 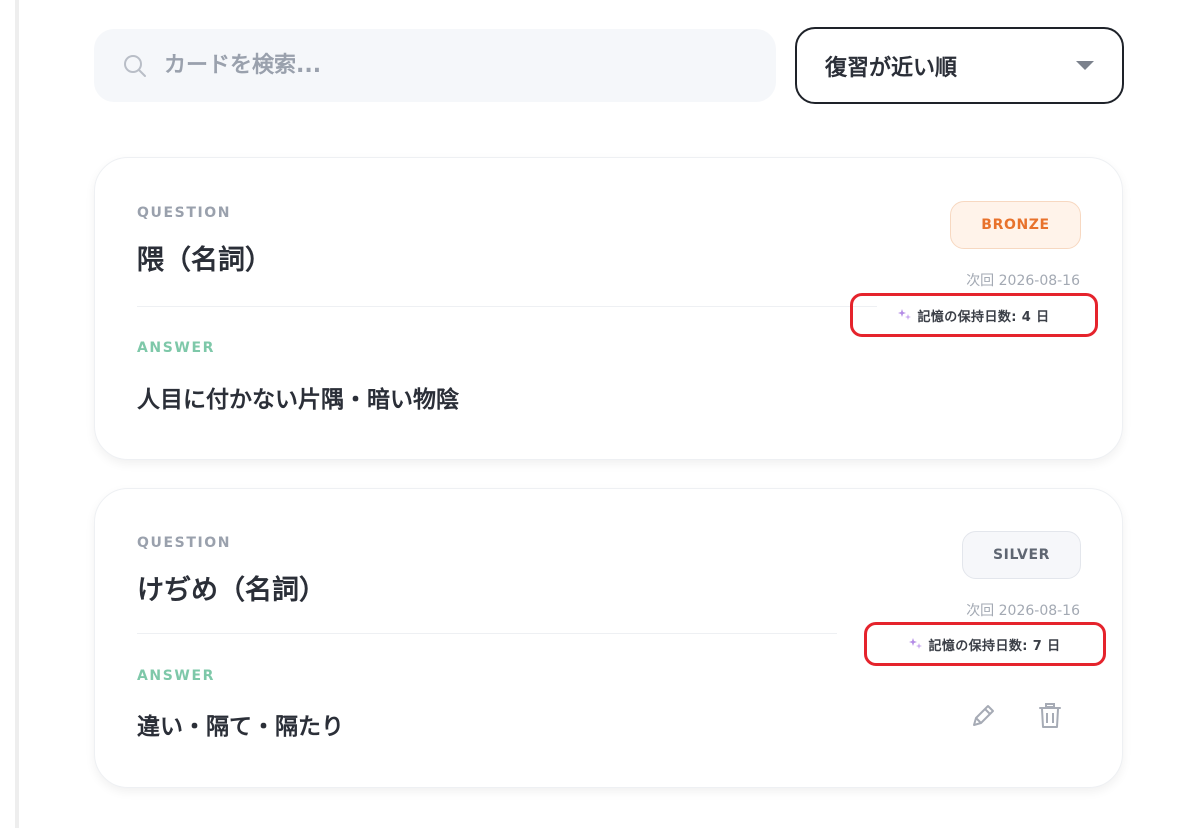 I want to click on tier-badge: SILVER, so click(x=1021, y=555).